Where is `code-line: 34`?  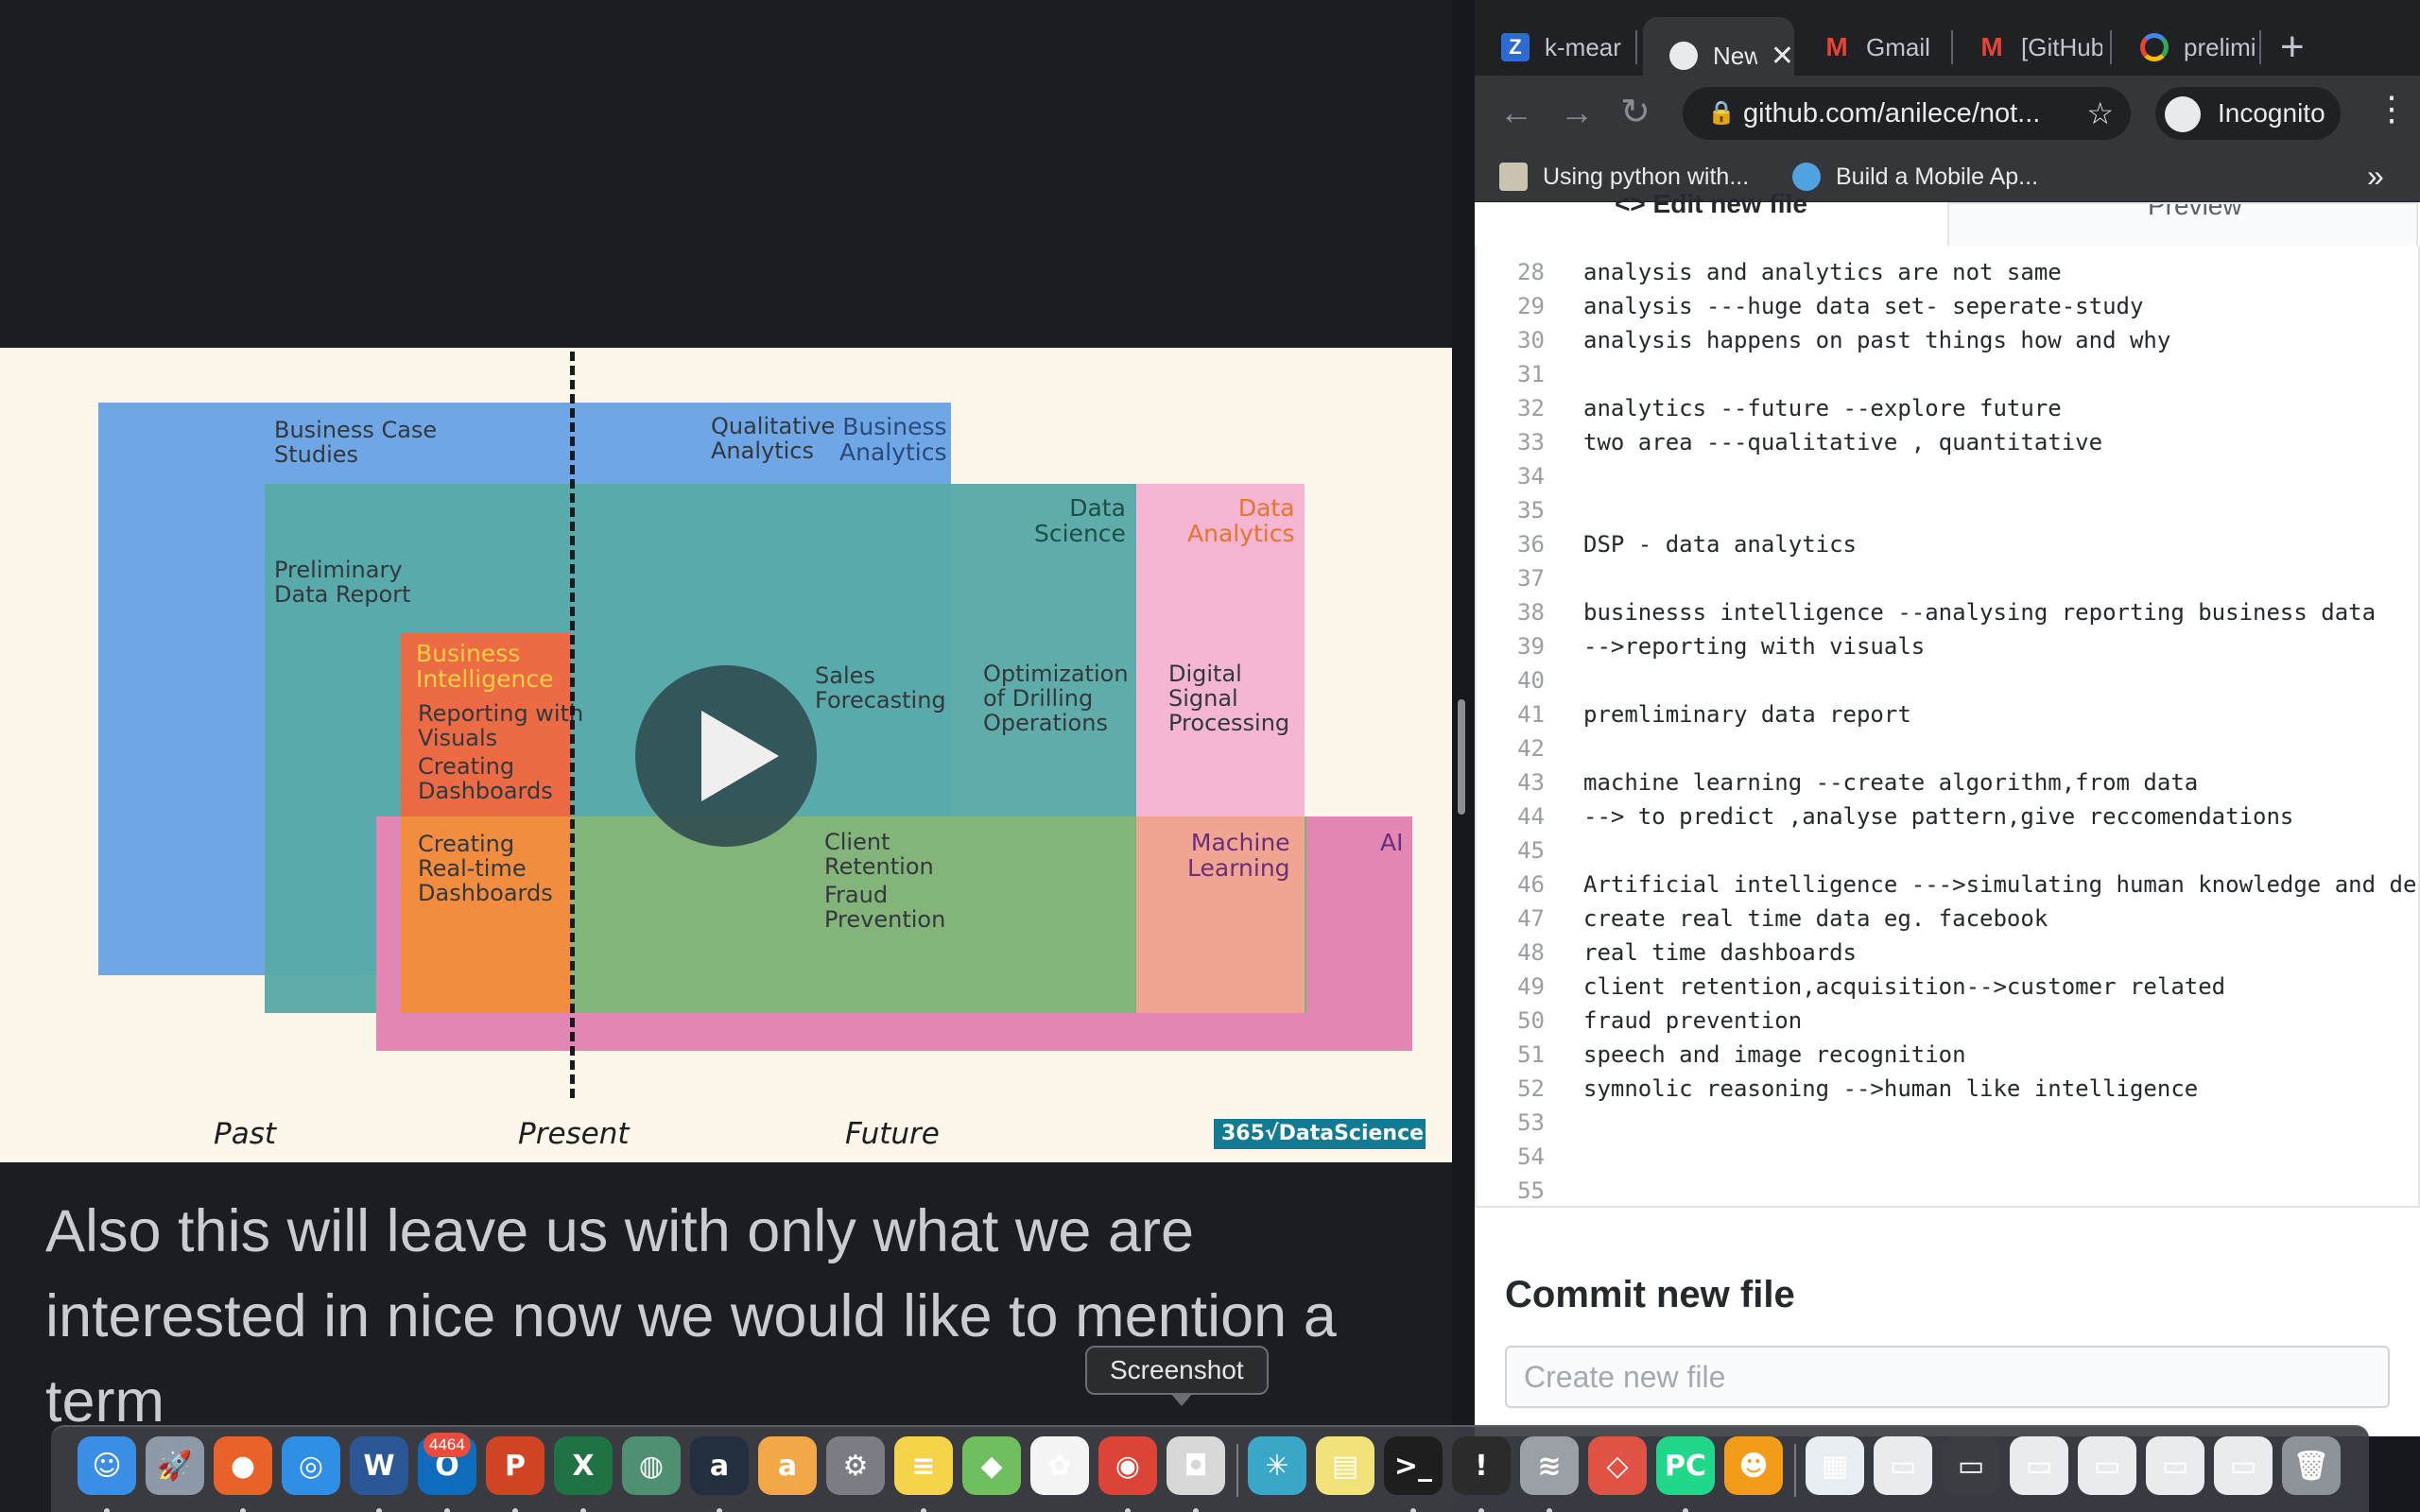 code-line: 34 is located at coordinates (1947, 476).